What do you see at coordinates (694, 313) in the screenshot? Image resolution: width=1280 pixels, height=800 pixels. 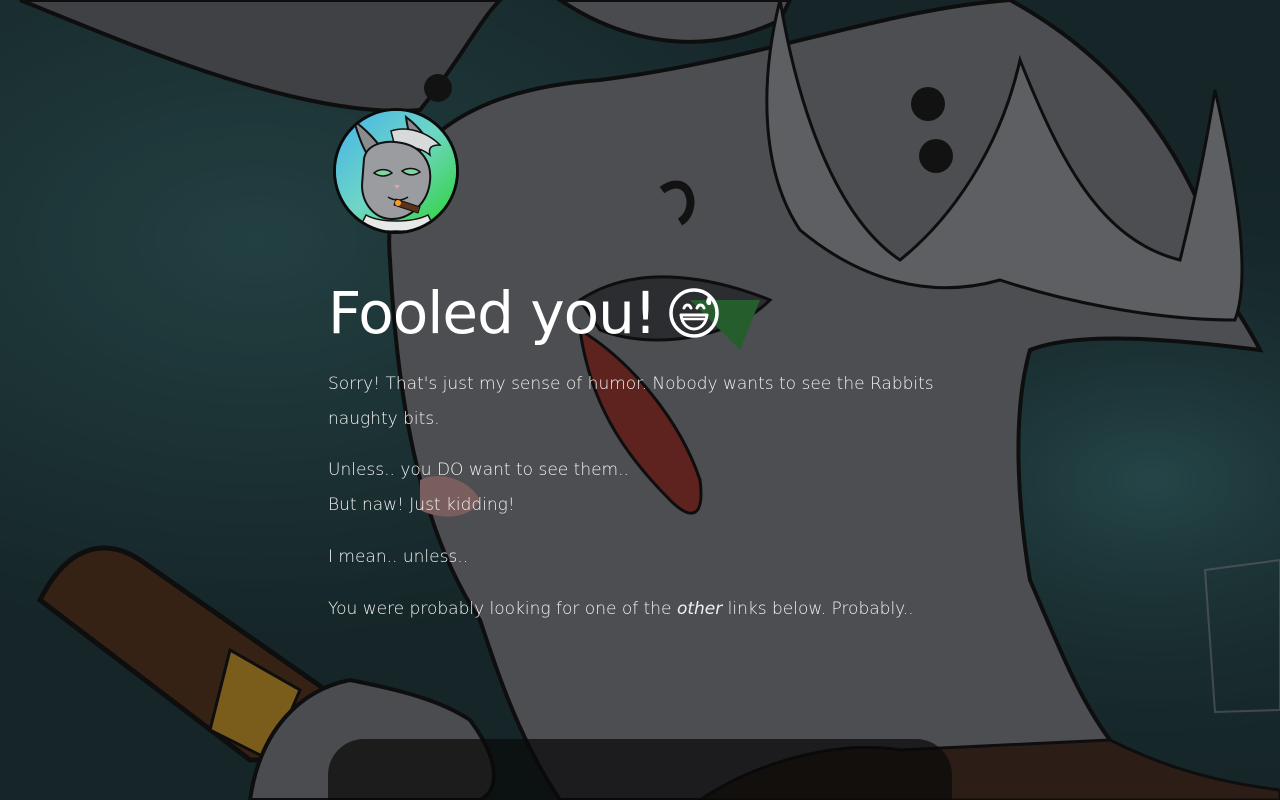 I see `grinning-sweat-emoji-icon` at bounding box center [694, 313].